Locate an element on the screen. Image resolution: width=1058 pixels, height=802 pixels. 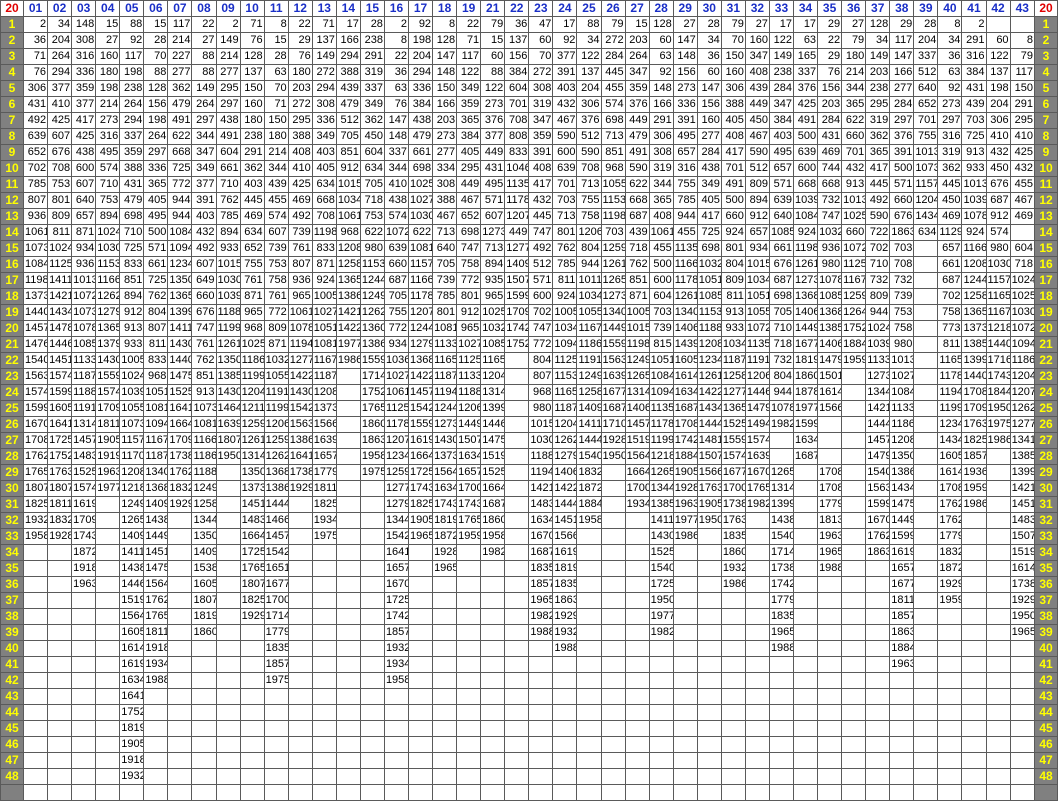
grid-cell: 1438 is located at coordinates (781, 520).